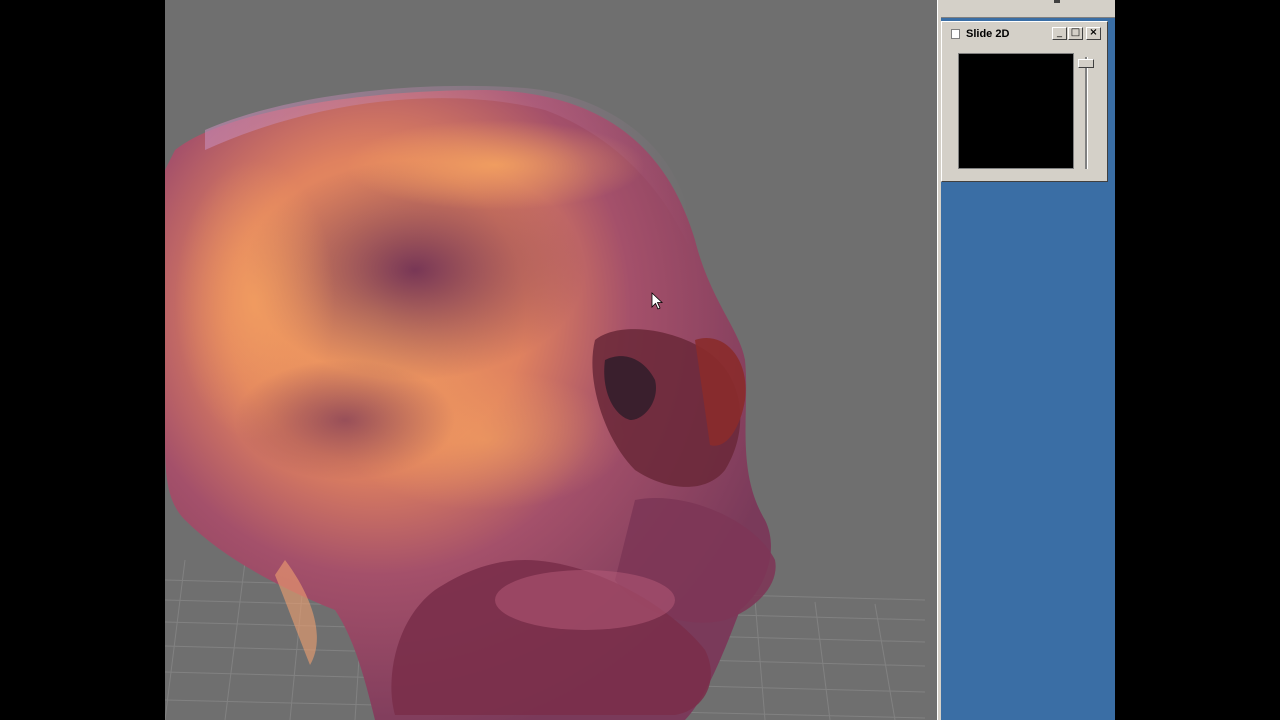 The image size is (1280, 720). Describe the element at coordinates (1057, 1) in the screenshot. I see `toolbar-grip` at that location.